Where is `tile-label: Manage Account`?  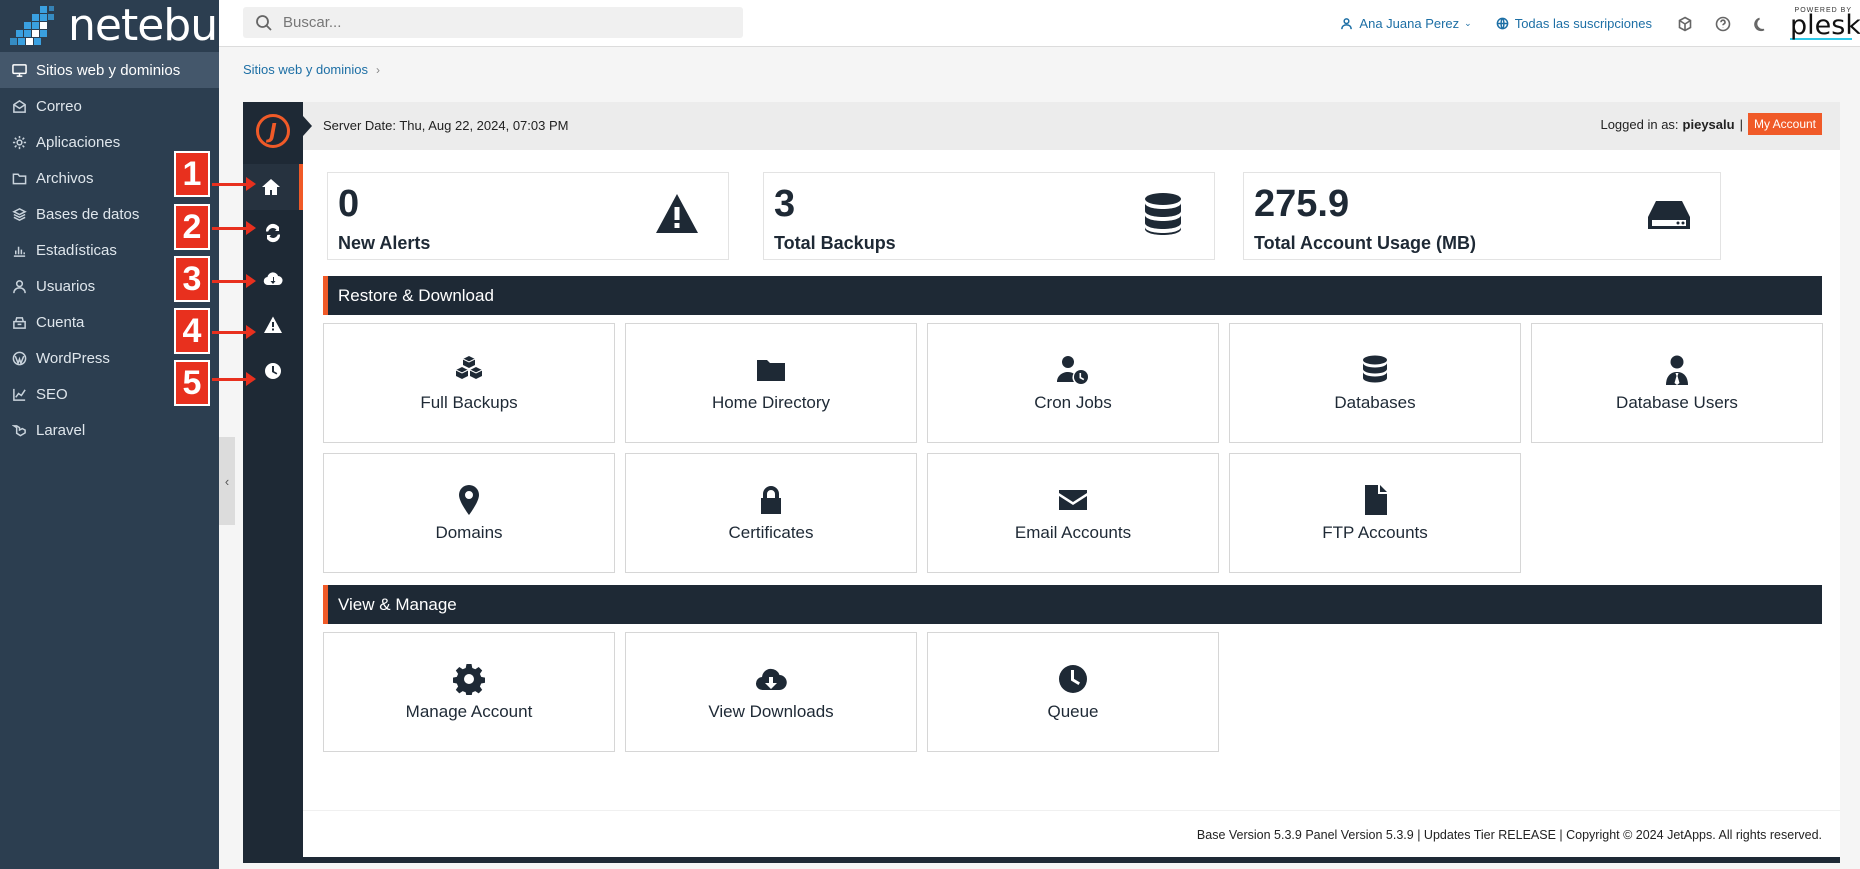
tile-label: Manage Account is located at coordinates (469, 711).